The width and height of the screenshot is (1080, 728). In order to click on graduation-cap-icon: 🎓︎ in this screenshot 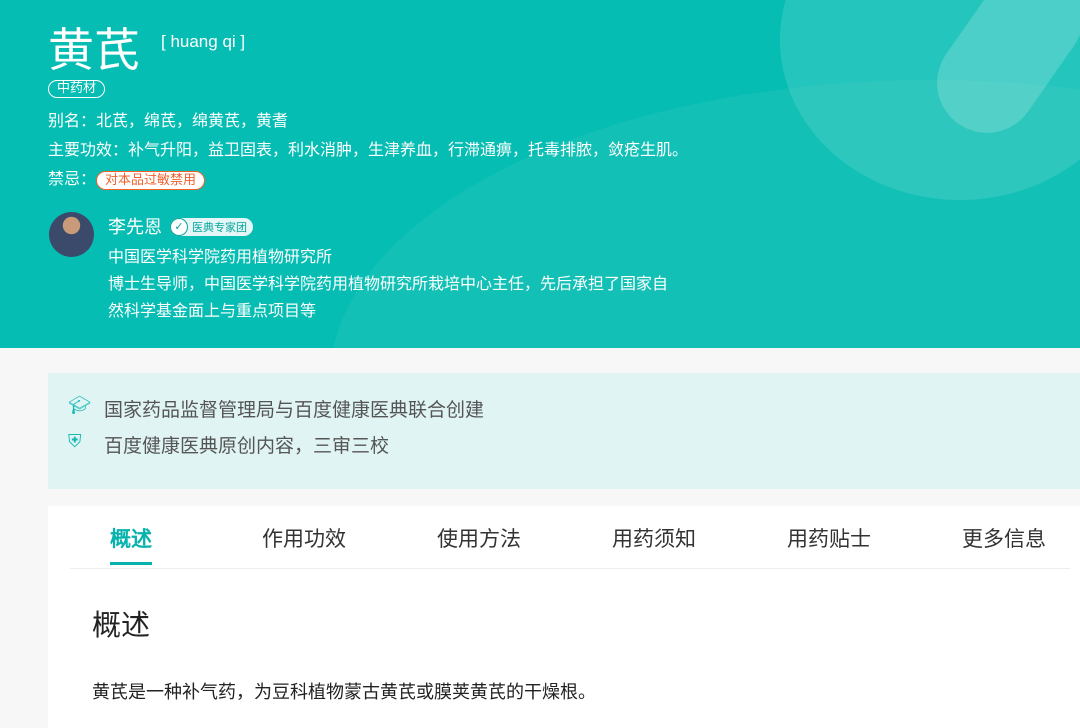, I will do `click(79, 405)`.